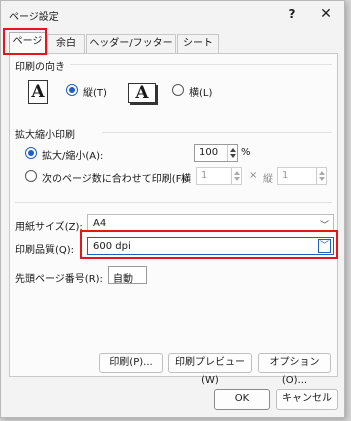  Describe the element at coordinates (100, 223) in the screenshot. I see `paper-size-value: A4` at that location.